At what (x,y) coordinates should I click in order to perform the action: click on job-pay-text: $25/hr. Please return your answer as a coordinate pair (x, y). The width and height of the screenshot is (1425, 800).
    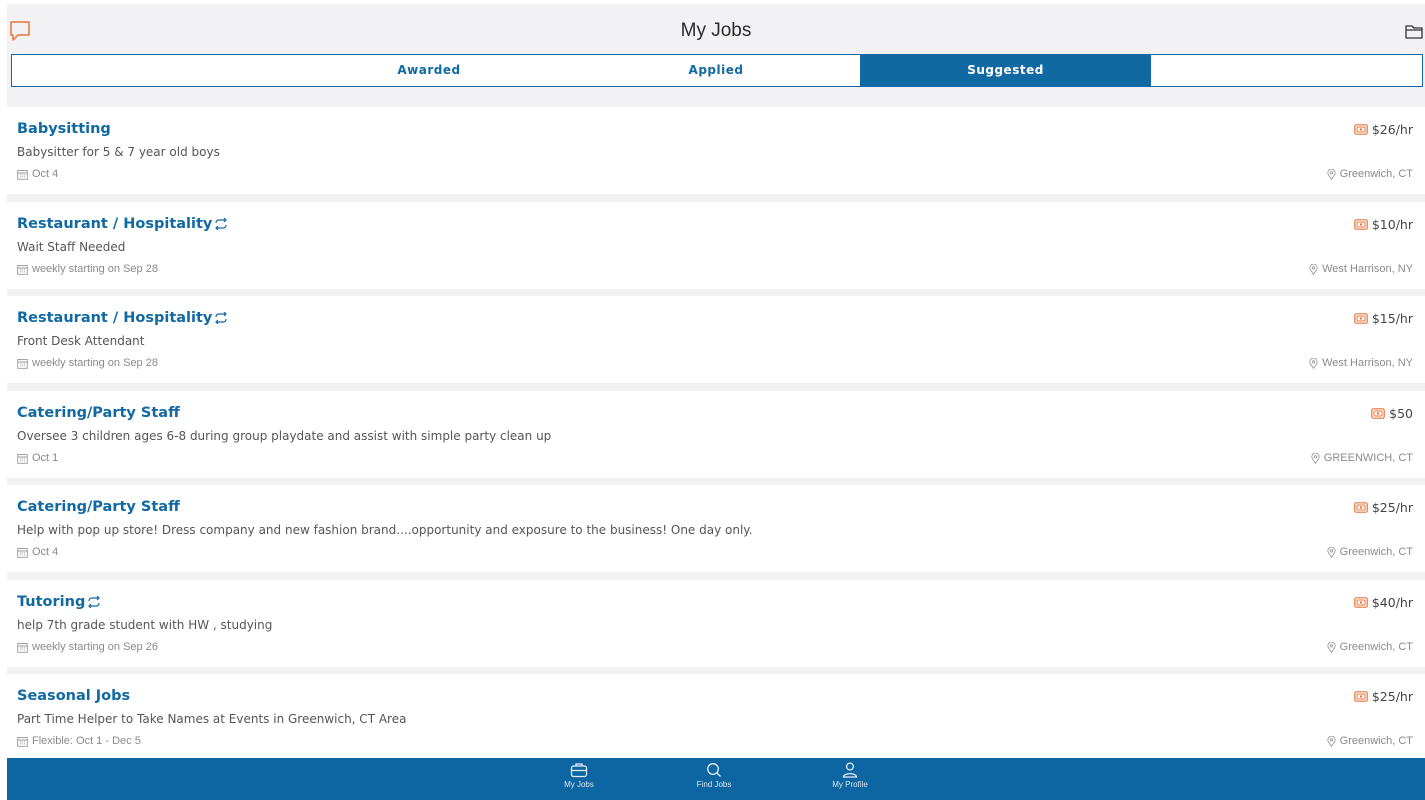
    Looking at the image, I should click on (1392, 696).